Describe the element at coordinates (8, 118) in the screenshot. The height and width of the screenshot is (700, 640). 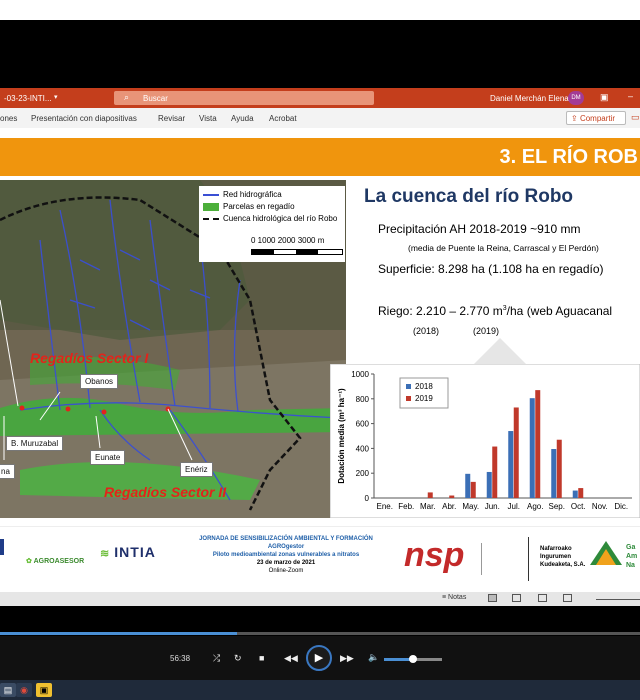
I see `tab-animaciones: ones` at that location.